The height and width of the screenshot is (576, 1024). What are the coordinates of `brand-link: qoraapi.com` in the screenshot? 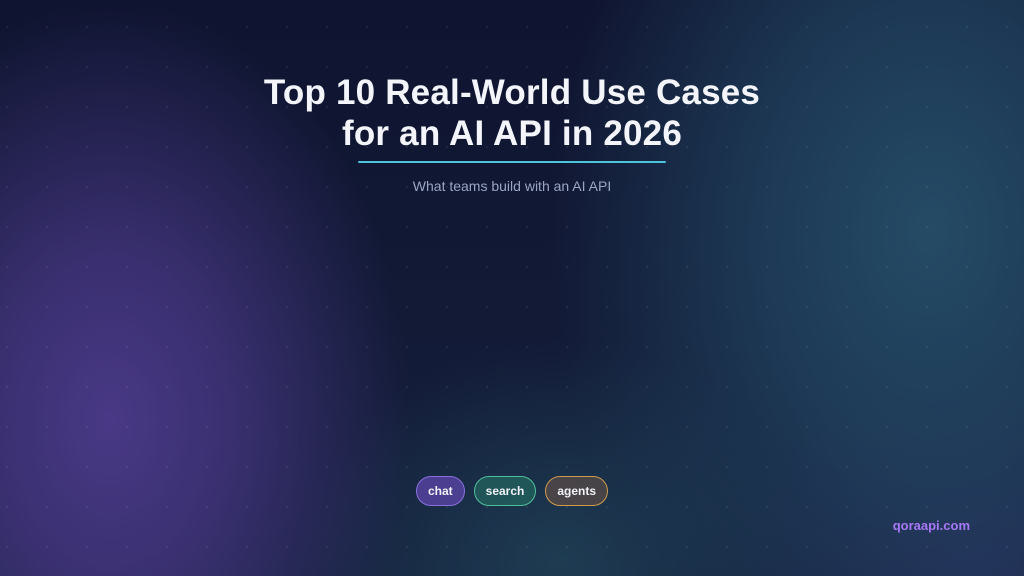 It's located at (931, 526).